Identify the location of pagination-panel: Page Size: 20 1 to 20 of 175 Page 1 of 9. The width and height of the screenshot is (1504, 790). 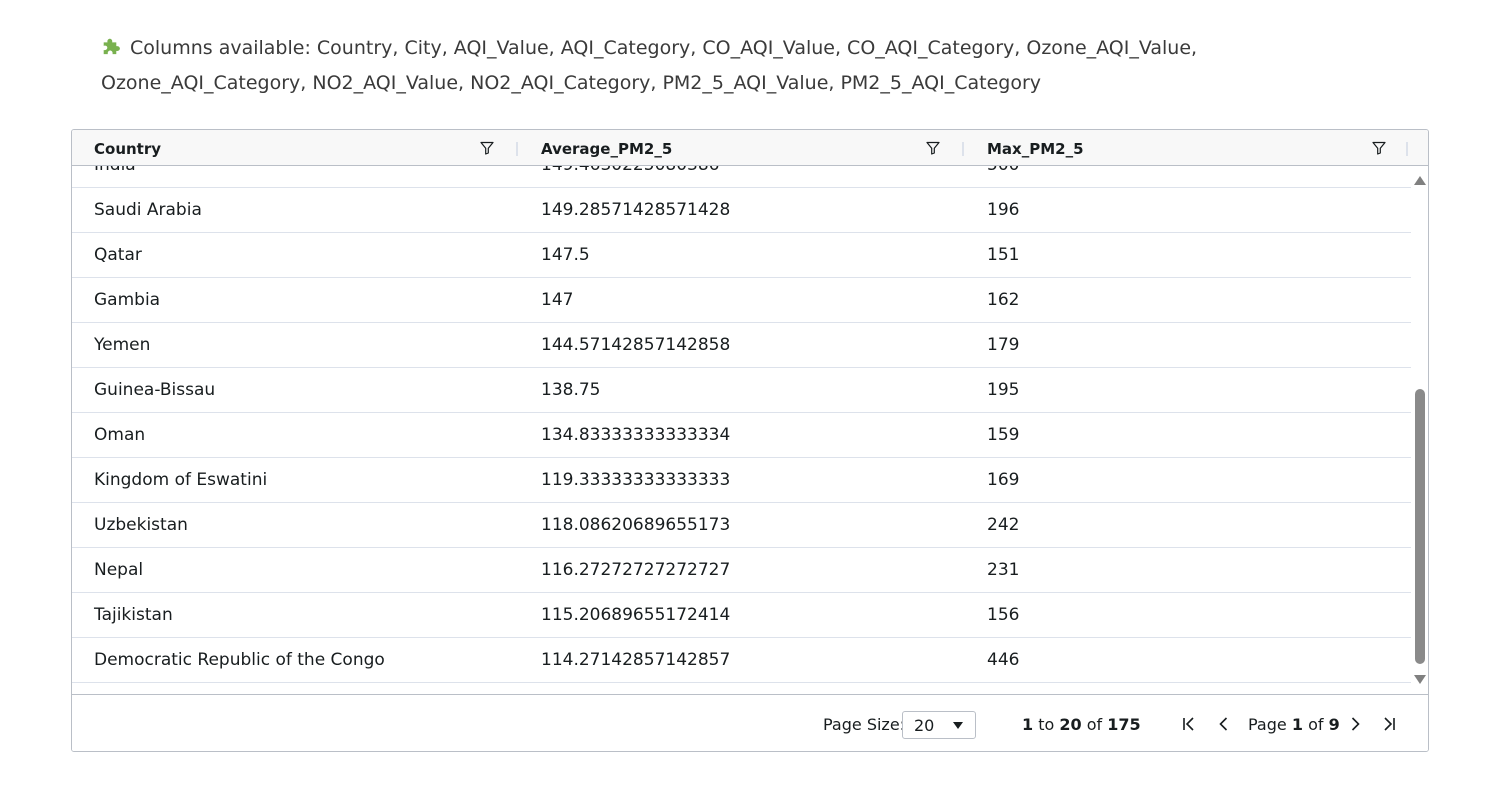
(750, 722).